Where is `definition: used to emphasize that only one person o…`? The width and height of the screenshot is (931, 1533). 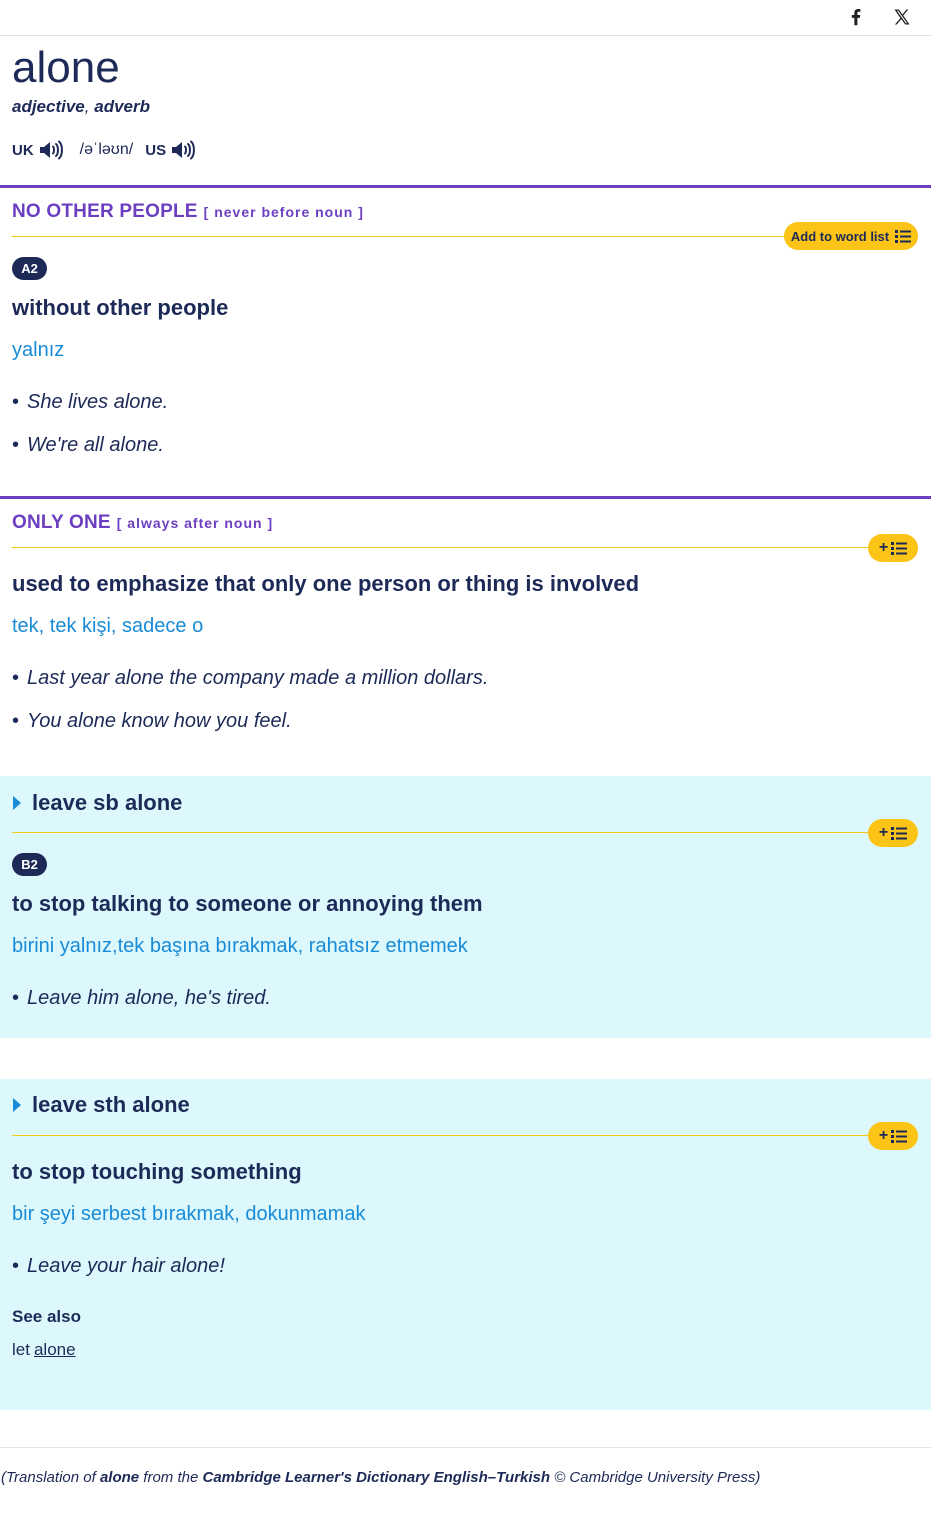 definition: used to emphasize that only one person o… is located at coordinates (326, 583).